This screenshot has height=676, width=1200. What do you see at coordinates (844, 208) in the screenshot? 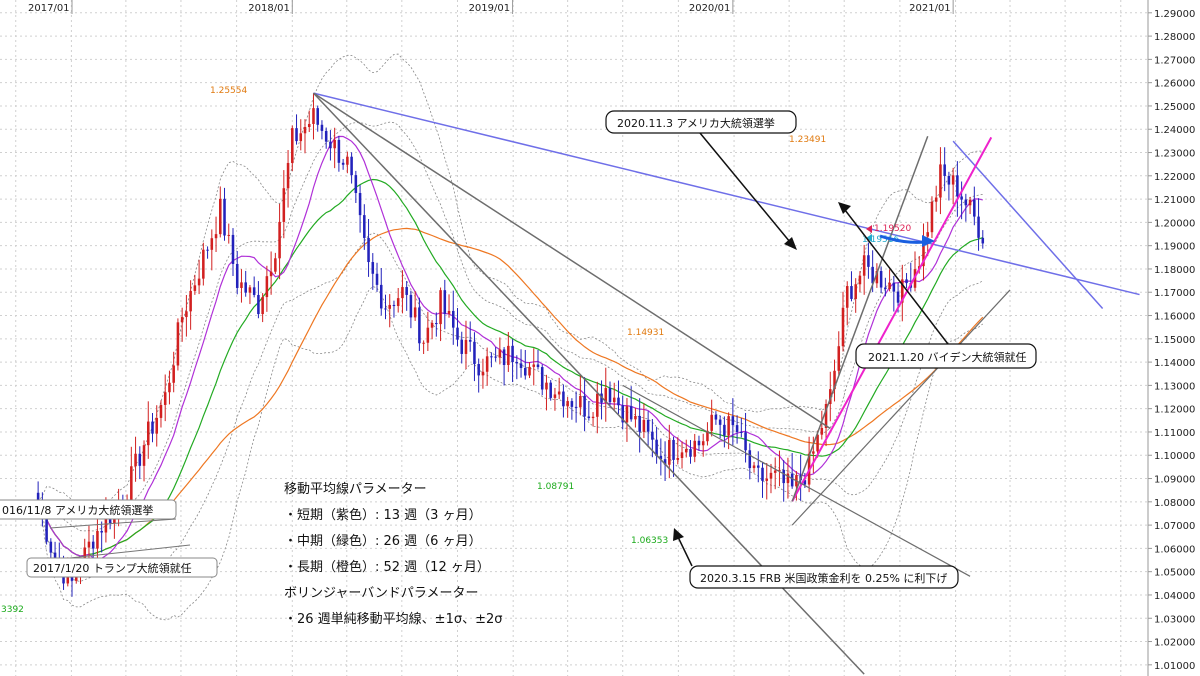
I see `callout-arrowhead-icon` at bounding box center [844, 208].